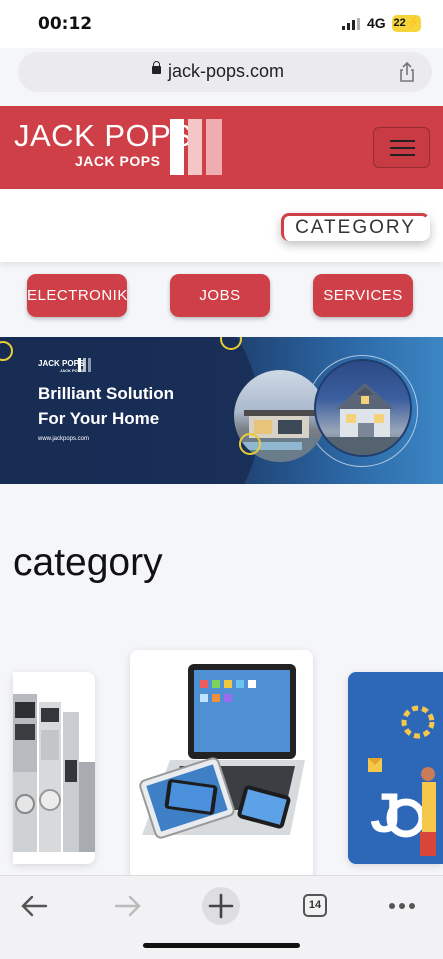  Describe the element at coordinates (88, 562) in the screenshot. I see `section-title: category` at that location.